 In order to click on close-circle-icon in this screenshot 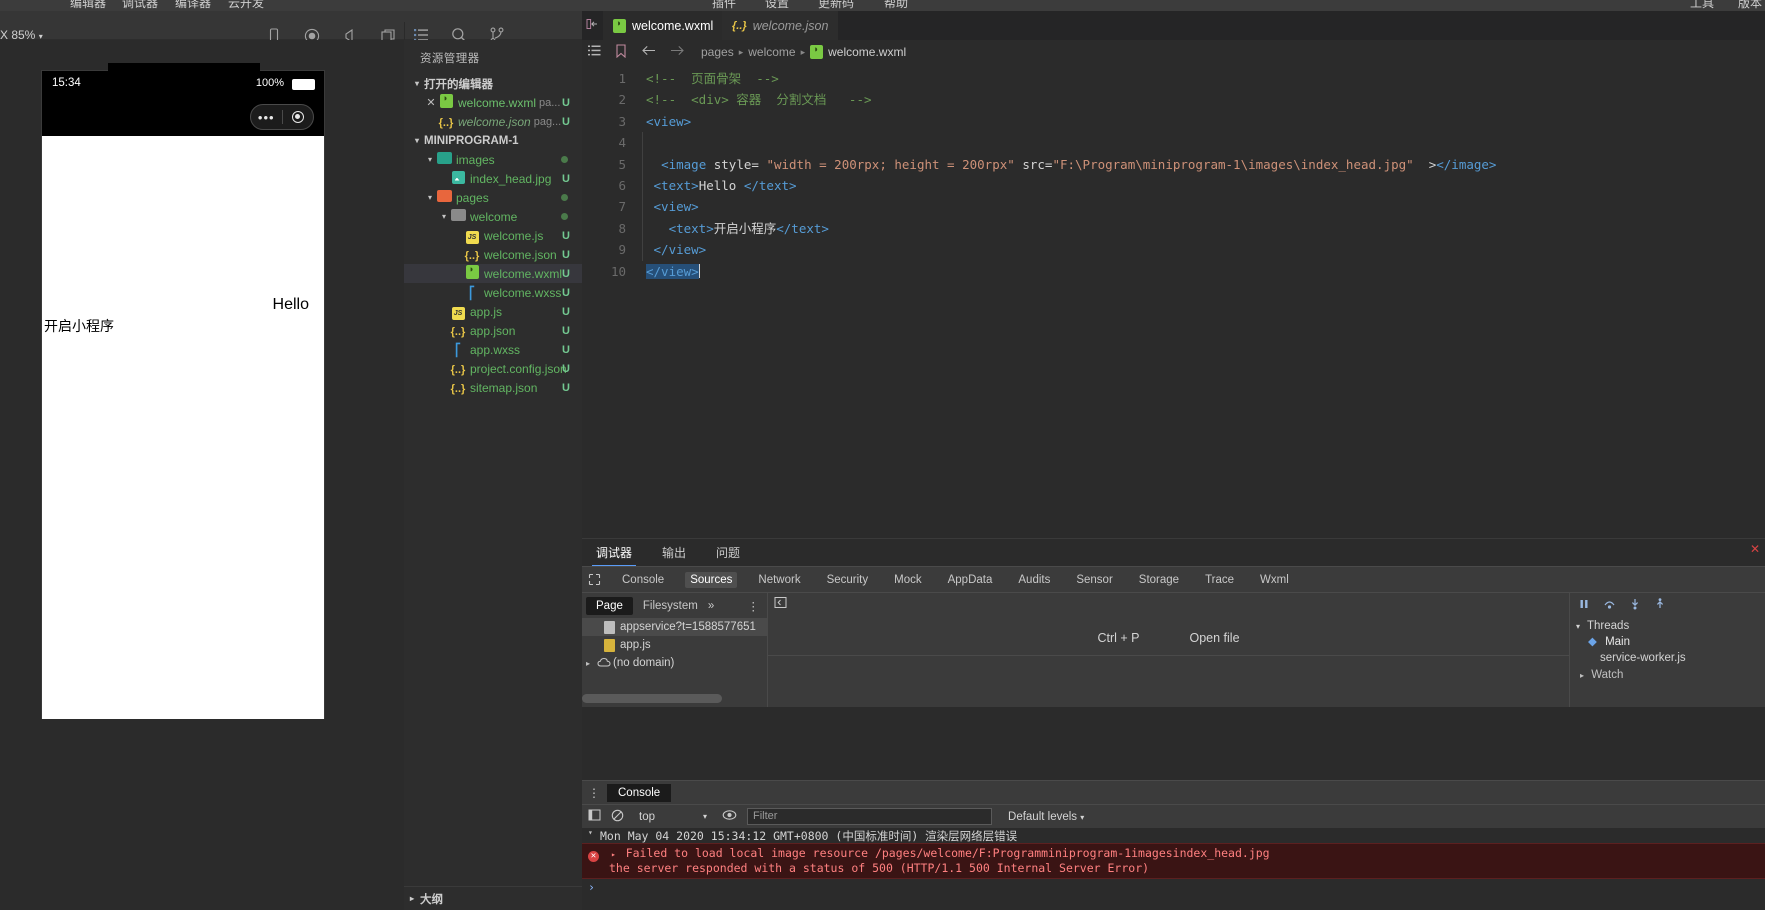, I will do `click(298, 117)`.